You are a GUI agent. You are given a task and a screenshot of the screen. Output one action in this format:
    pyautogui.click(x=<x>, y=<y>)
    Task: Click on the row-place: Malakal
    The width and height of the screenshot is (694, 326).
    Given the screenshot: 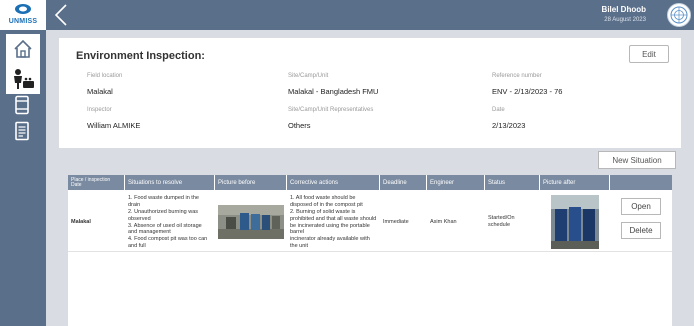 What is the action you would take?
    pyautogui.click(x=81, y=221)
    